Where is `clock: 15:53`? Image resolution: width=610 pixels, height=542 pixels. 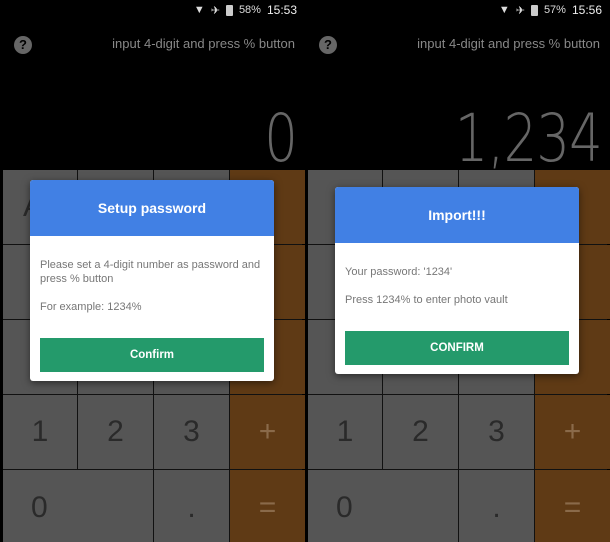
clock: 15:53 is located at coordinates (281, 10).